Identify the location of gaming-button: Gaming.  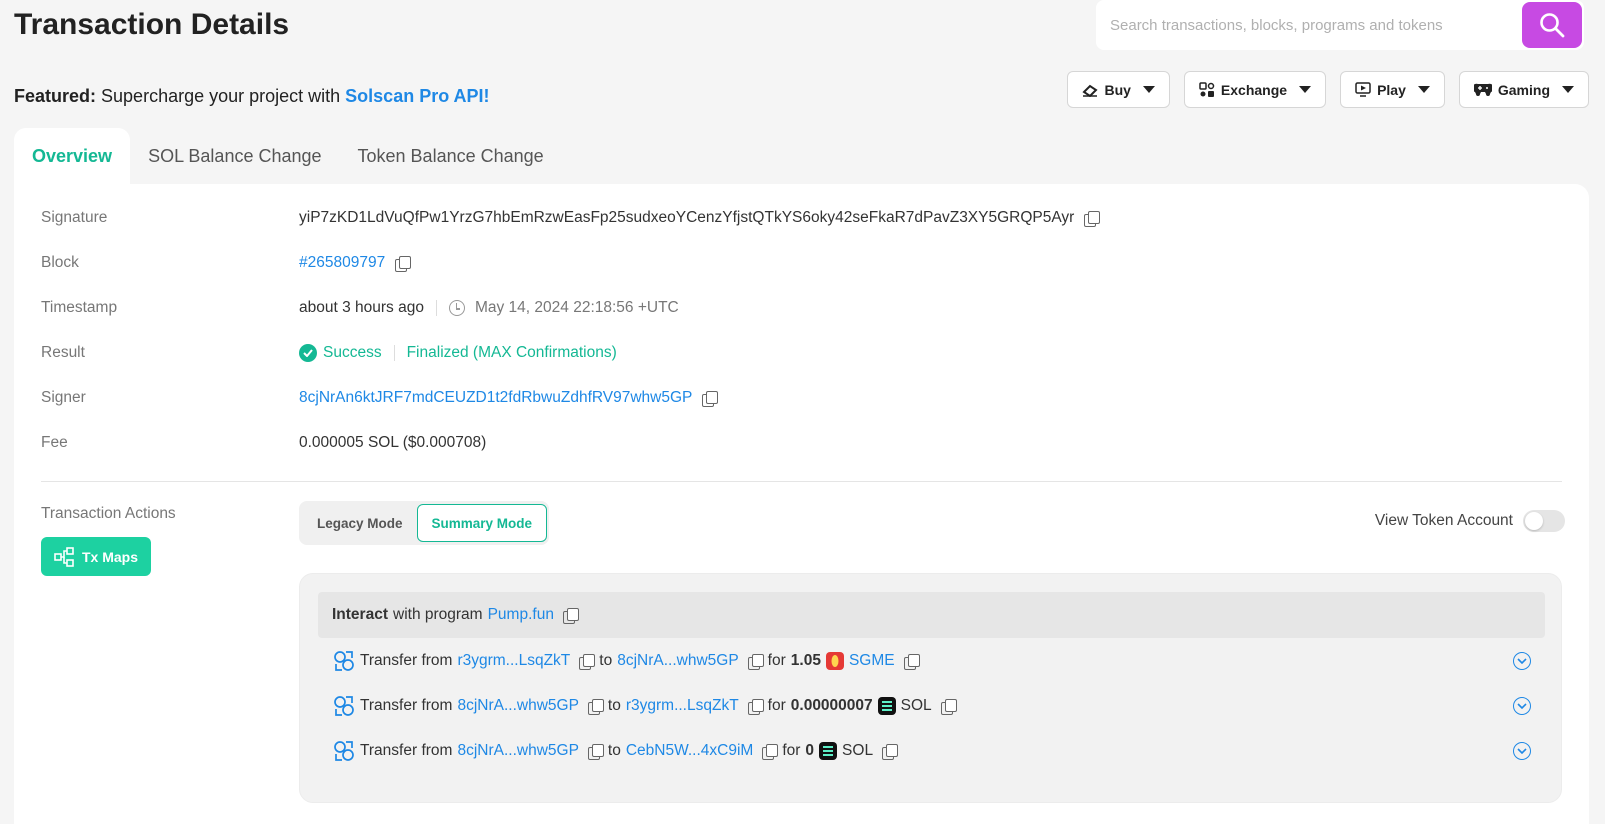
(1523, 89).